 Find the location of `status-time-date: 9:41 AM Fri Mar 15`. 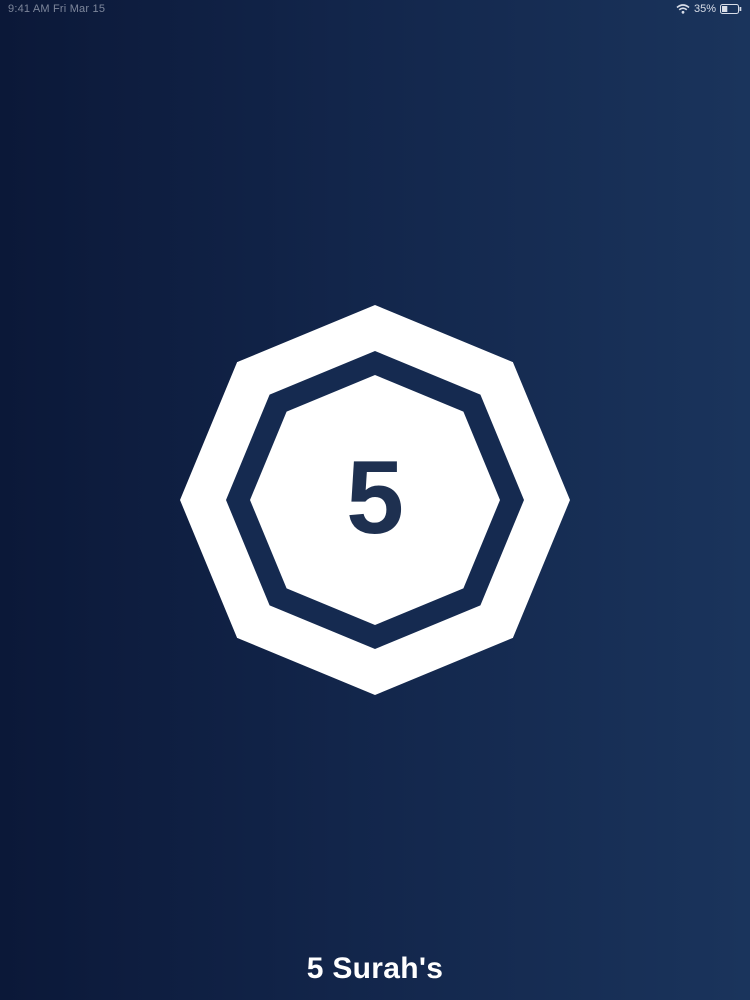

status-time-date: 9:41 AM Fri Mar 15 is located at coordinates (57, 9).